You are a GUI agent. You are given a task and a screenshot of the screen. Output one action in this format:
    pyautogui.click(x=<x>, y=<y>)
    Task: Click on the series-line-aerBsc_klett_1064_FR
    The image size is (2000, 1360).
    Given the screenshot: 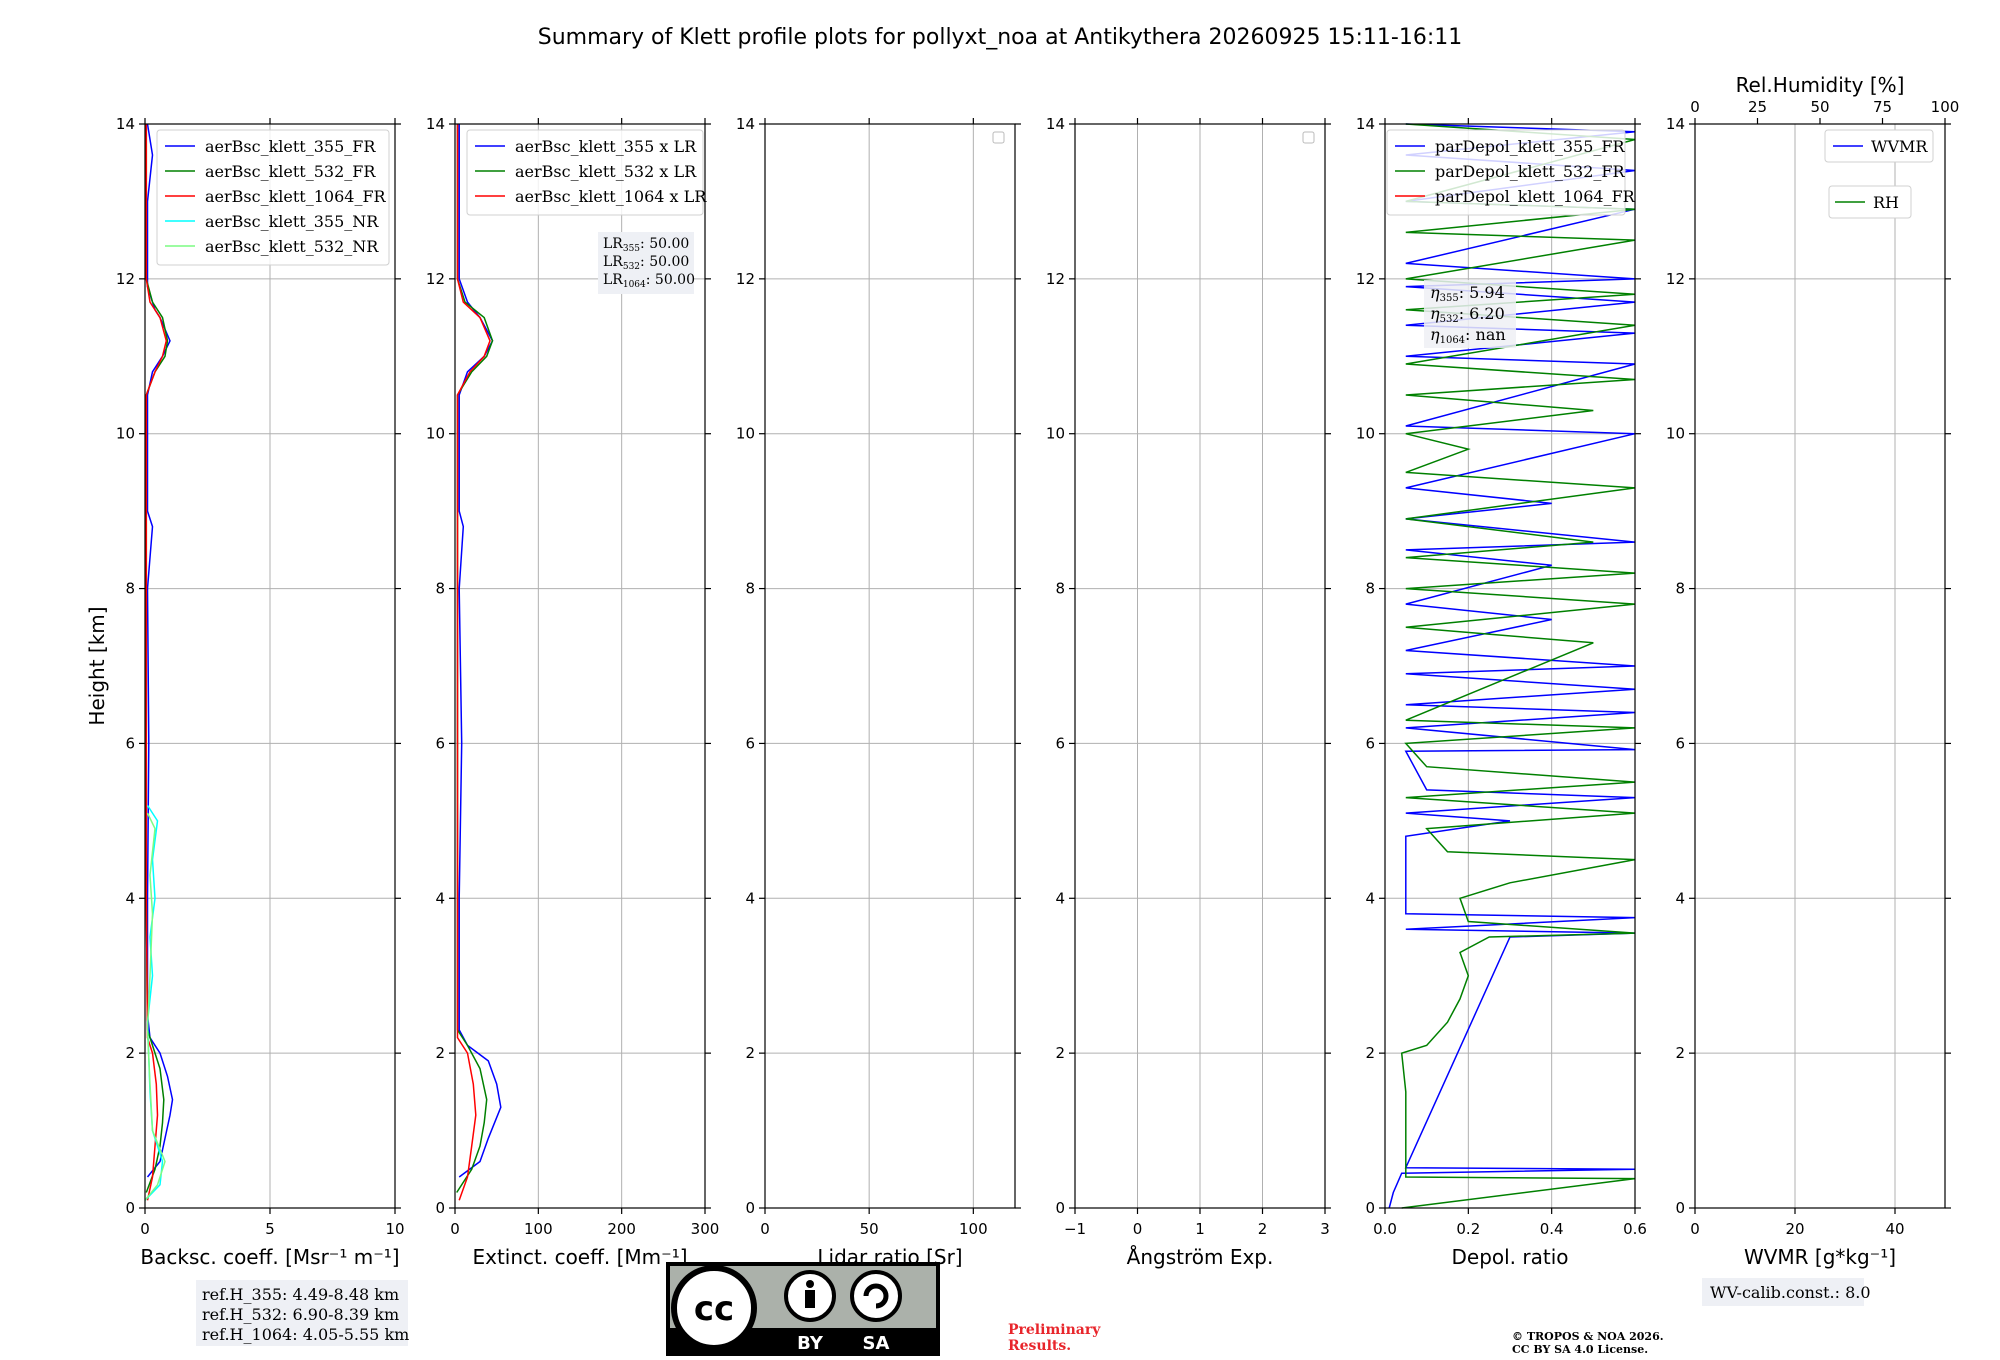 What is the action you would take?
    pyautogui.click(x=156, y=662)
    